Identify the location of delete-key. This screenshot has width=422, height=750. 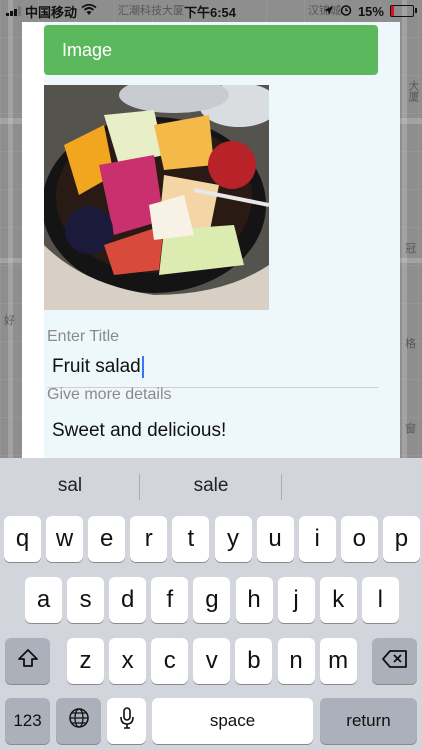
(394, 661).